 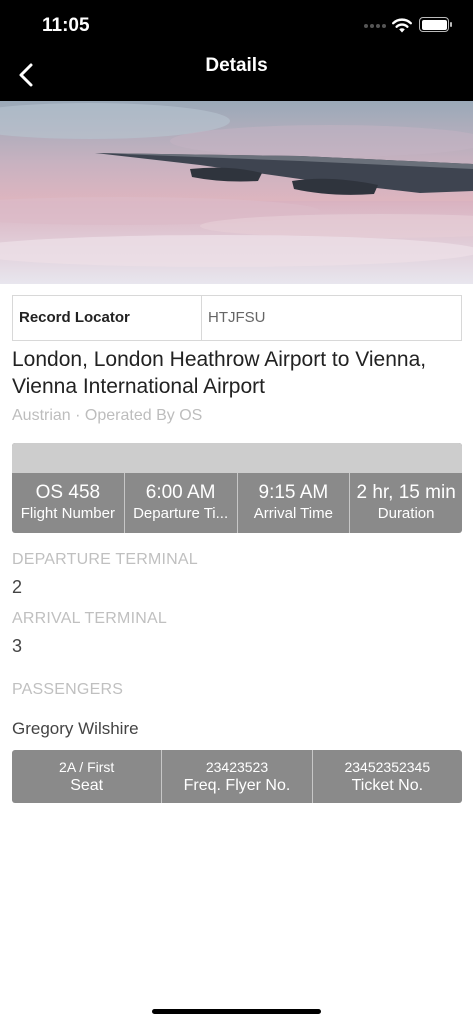 What do you see at coordinates (87, 785) in the screenshot?
I see `seat-label: Seat` at bounding box center [87, 785].